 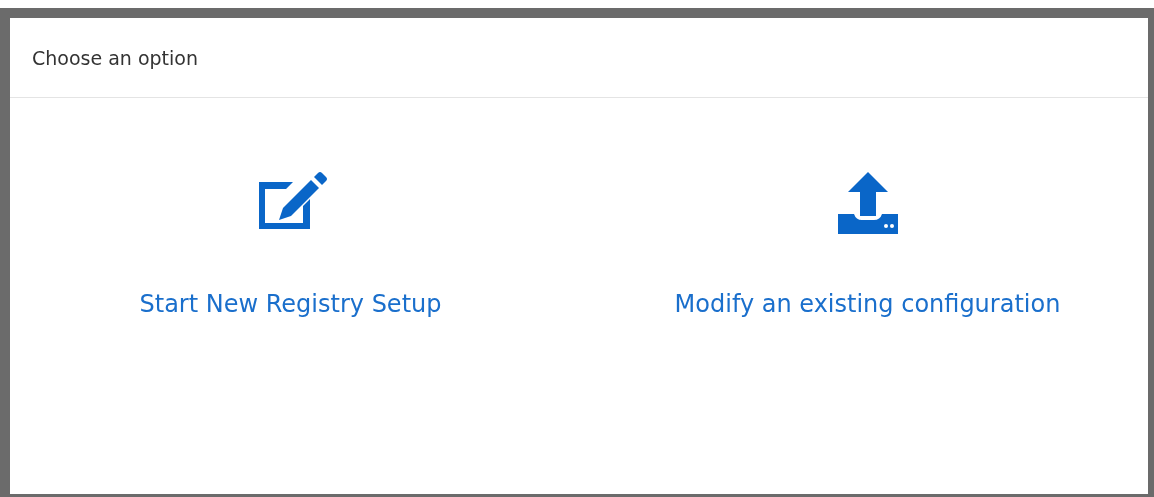 What do you see at coordinates (867, 304) in the screenshot?
I see `option-link: Modify an existing configuration` at bounding box center [867, 304].